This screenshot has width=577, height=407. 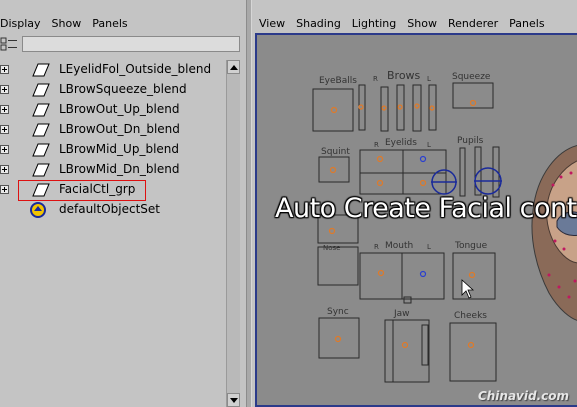 I want to click on outliner-menubar: Display Show Panels, so click(x=123, y=23).